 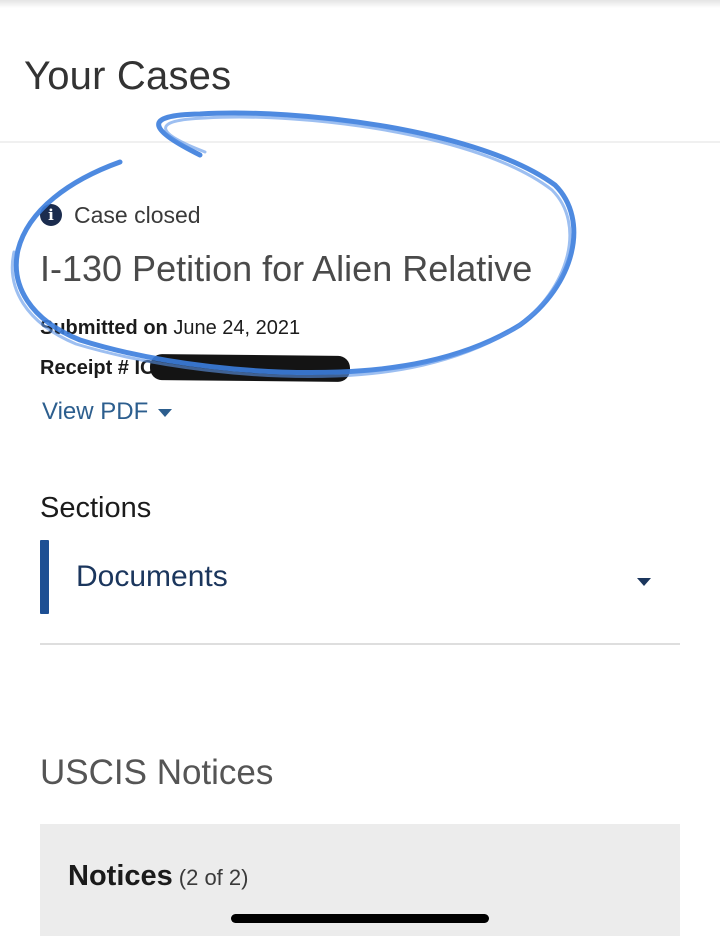 What do you see at coordinates (95, 411) in the screenshot?
I see `view-pdf-label: View PDF` at bounding box center [95, 411].